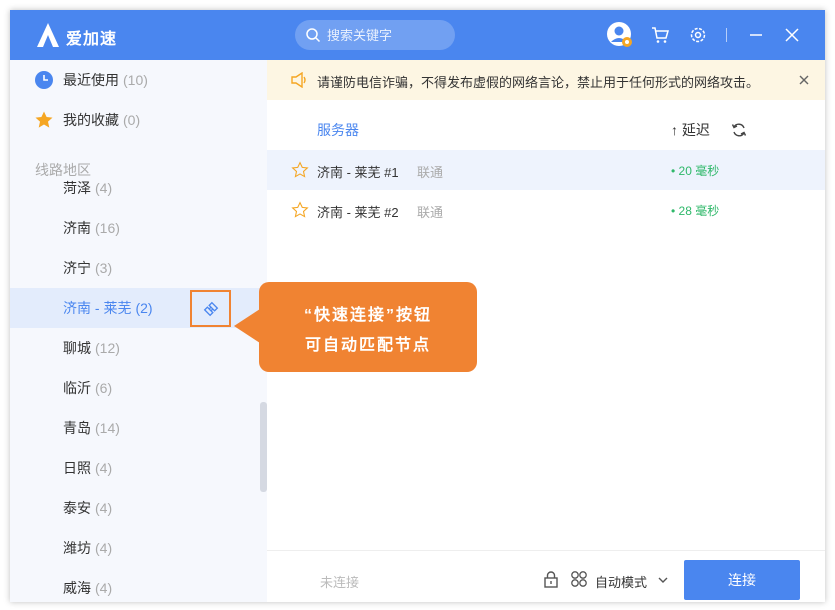  What do you see at coordinates (77, 268) in the screenshot?
I see `region-name: 济宁` at bounding box center [77, 268].